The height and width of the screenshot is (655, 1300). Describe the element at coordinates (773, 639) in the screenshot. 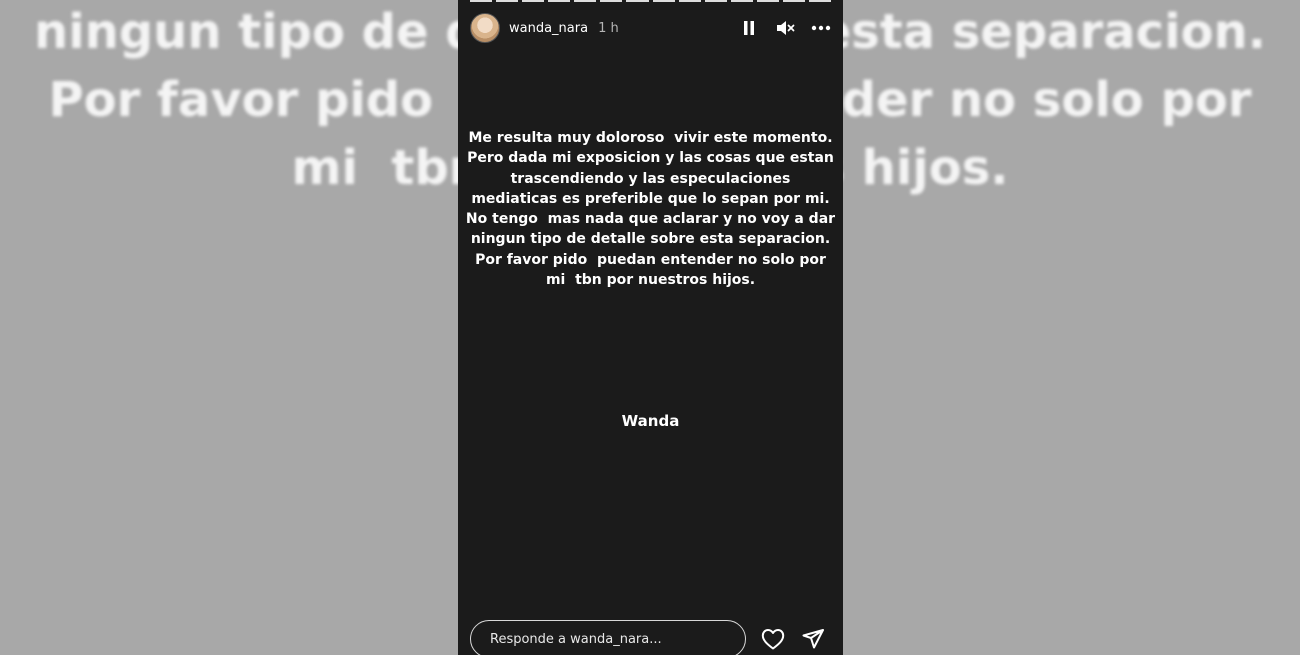

I see `heart-icon` at that location.